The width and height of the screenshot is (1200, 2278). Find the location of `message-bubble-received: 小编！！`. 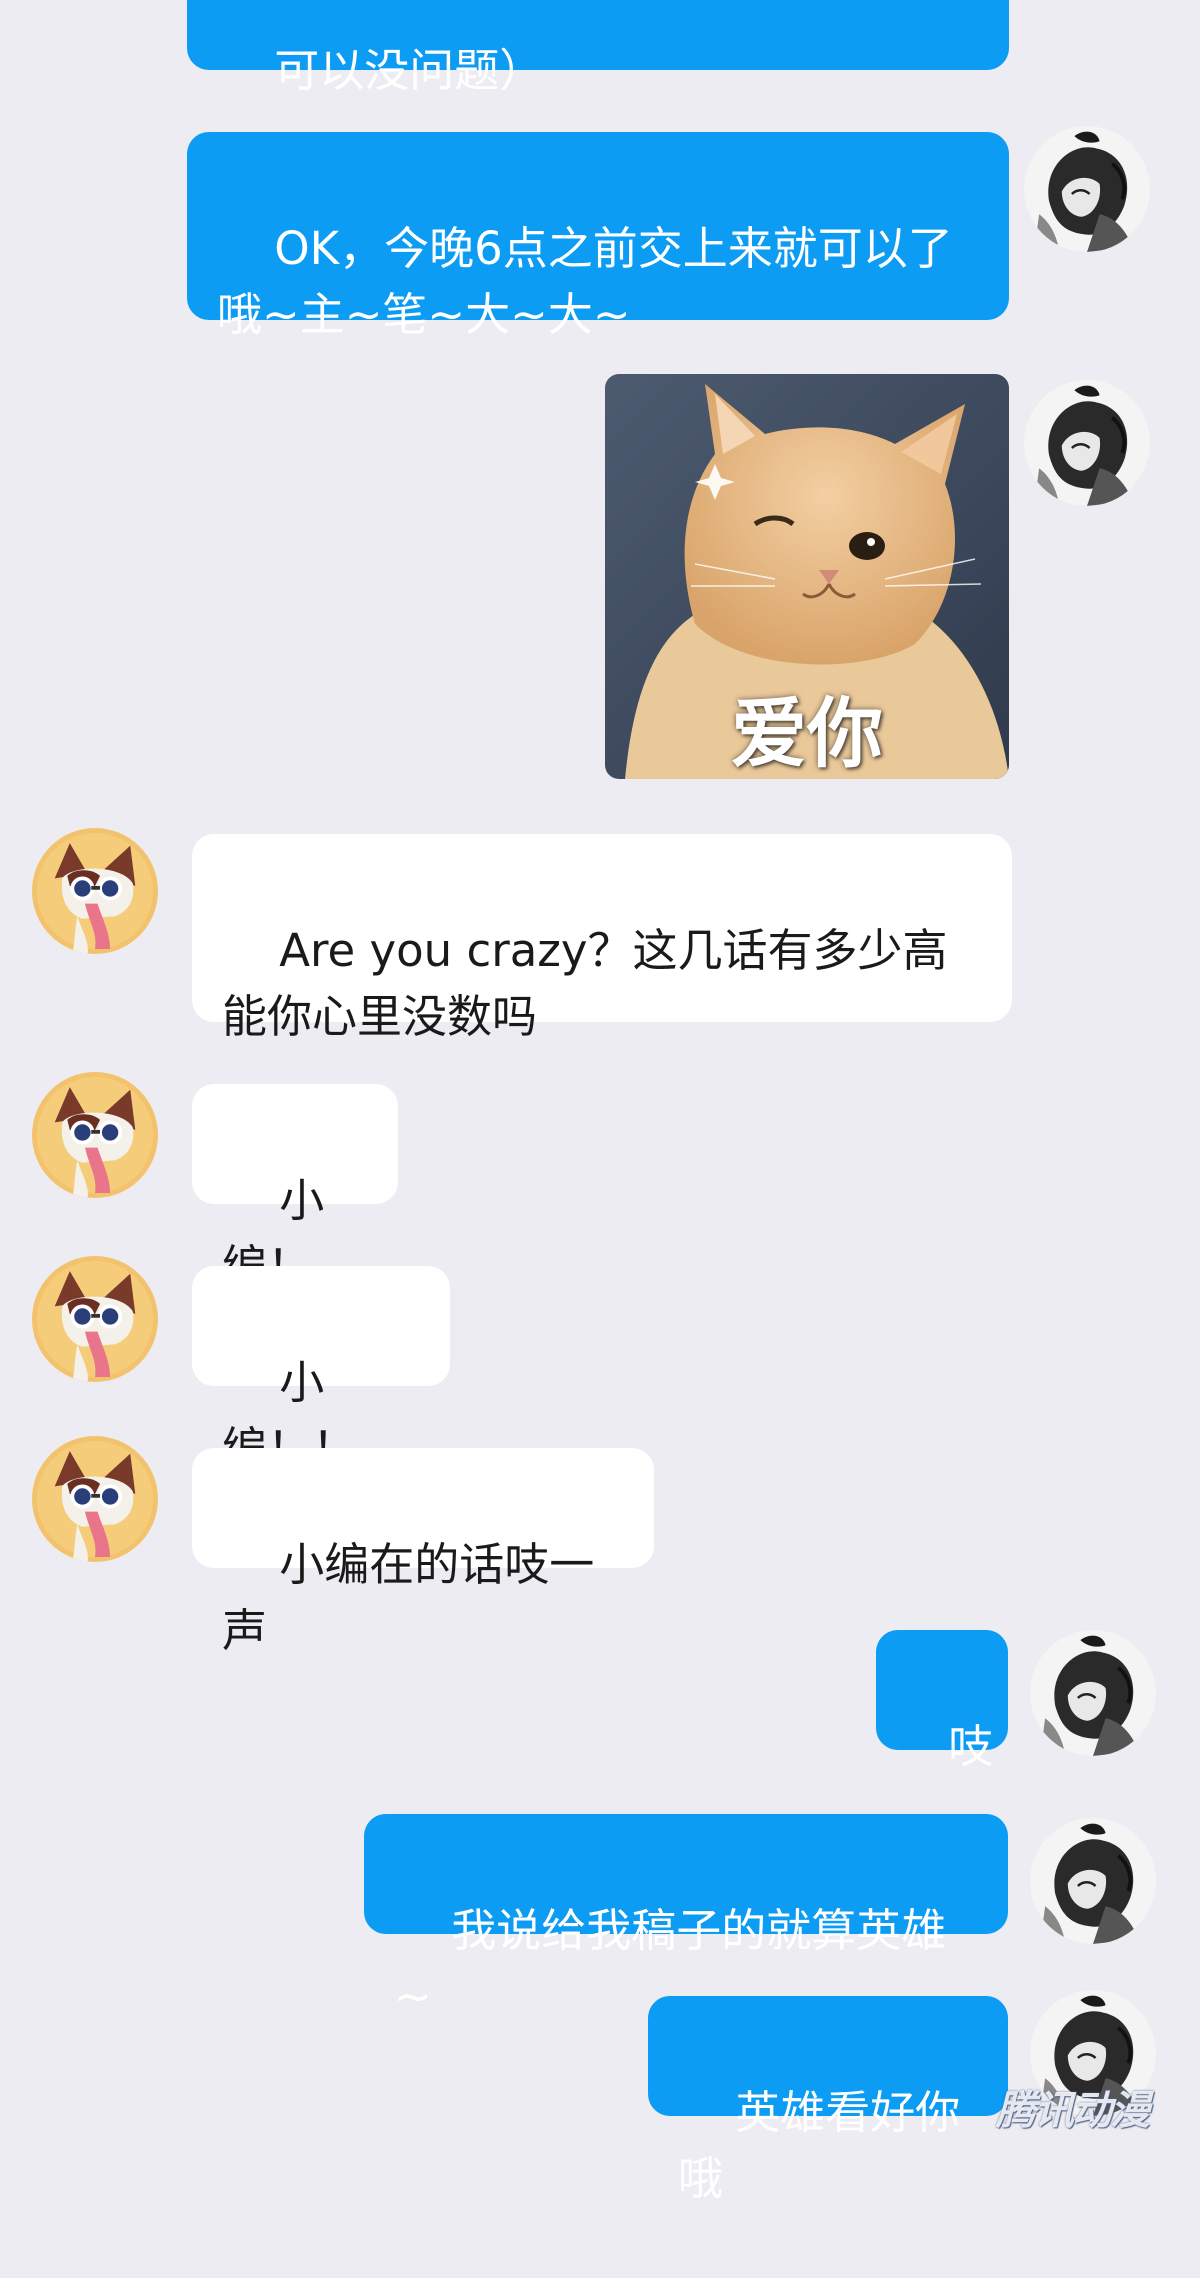

message-bubble-received: 小编！！ is located at coordinates (321, 1370).